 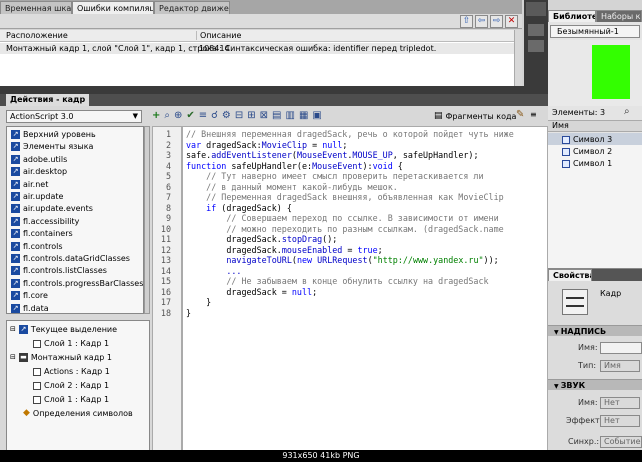 What do you see at coordinates (570, 275) in the screenshot?
I see `tab-properties: Свойства` at bounding box center [570, 275].